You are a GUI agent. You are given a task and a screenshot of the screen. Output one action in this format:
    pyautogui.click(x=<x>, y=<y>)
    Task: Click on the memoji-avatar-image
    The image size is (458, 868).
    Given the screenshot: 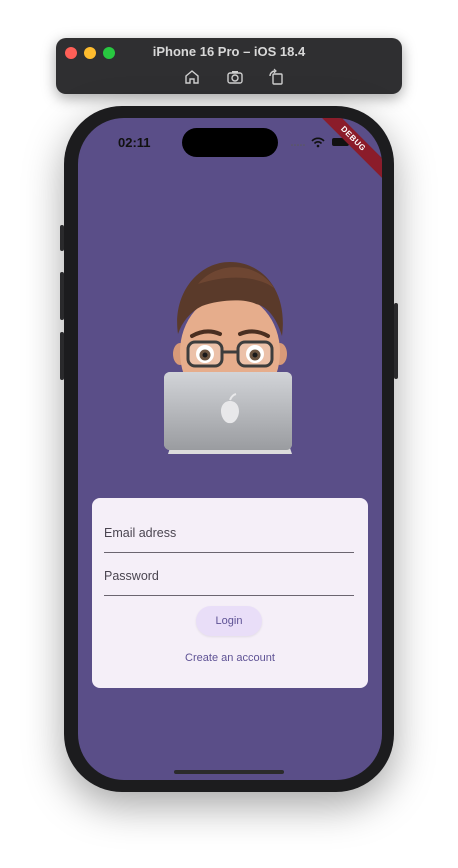 What is the action you would take?
    pyautogui.click(x=228, y=358)
    